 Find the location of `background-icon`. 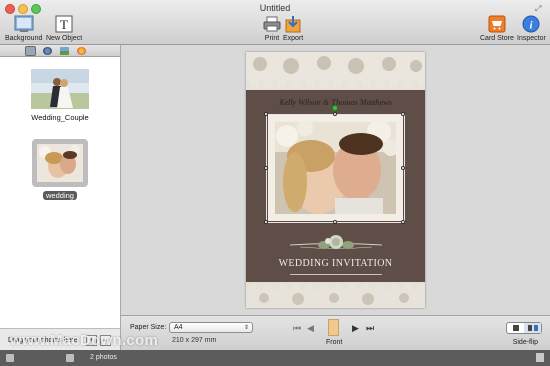

background-icon is located at coordinates (24, 24).